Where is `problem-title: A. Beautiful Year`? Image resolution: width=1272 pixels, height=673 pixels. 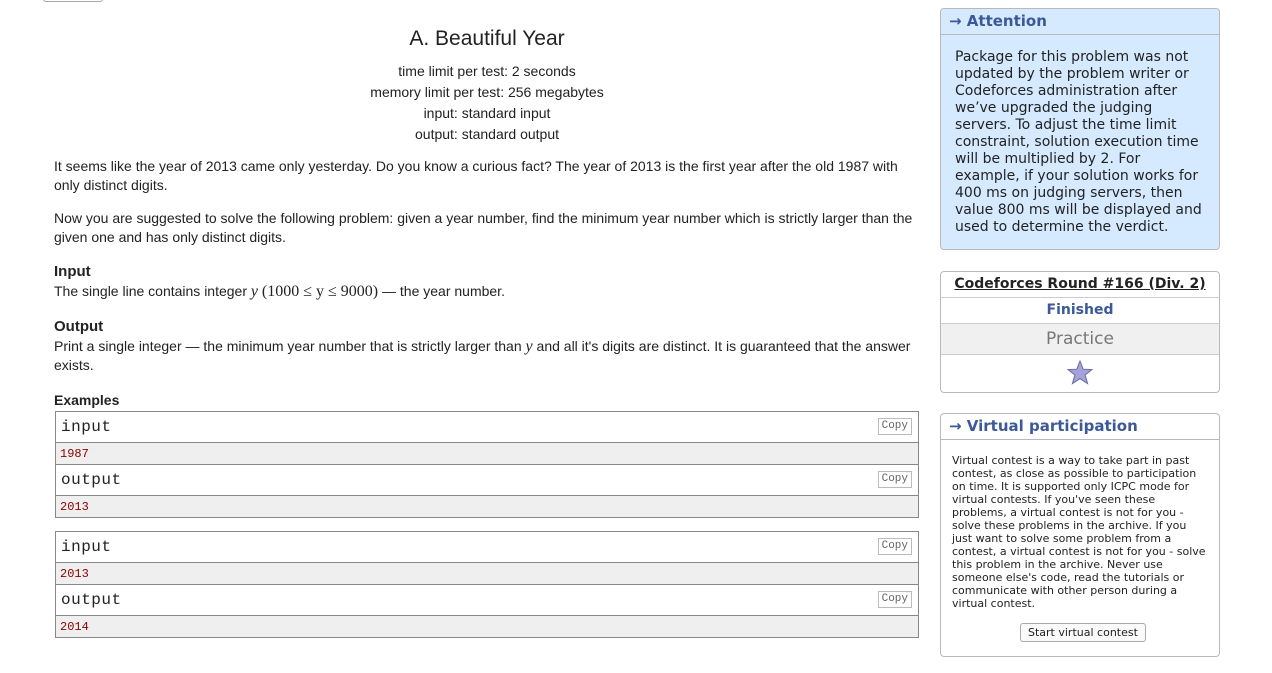 problem-title: A. Beautiful Year is located at coordinates (487, 38).